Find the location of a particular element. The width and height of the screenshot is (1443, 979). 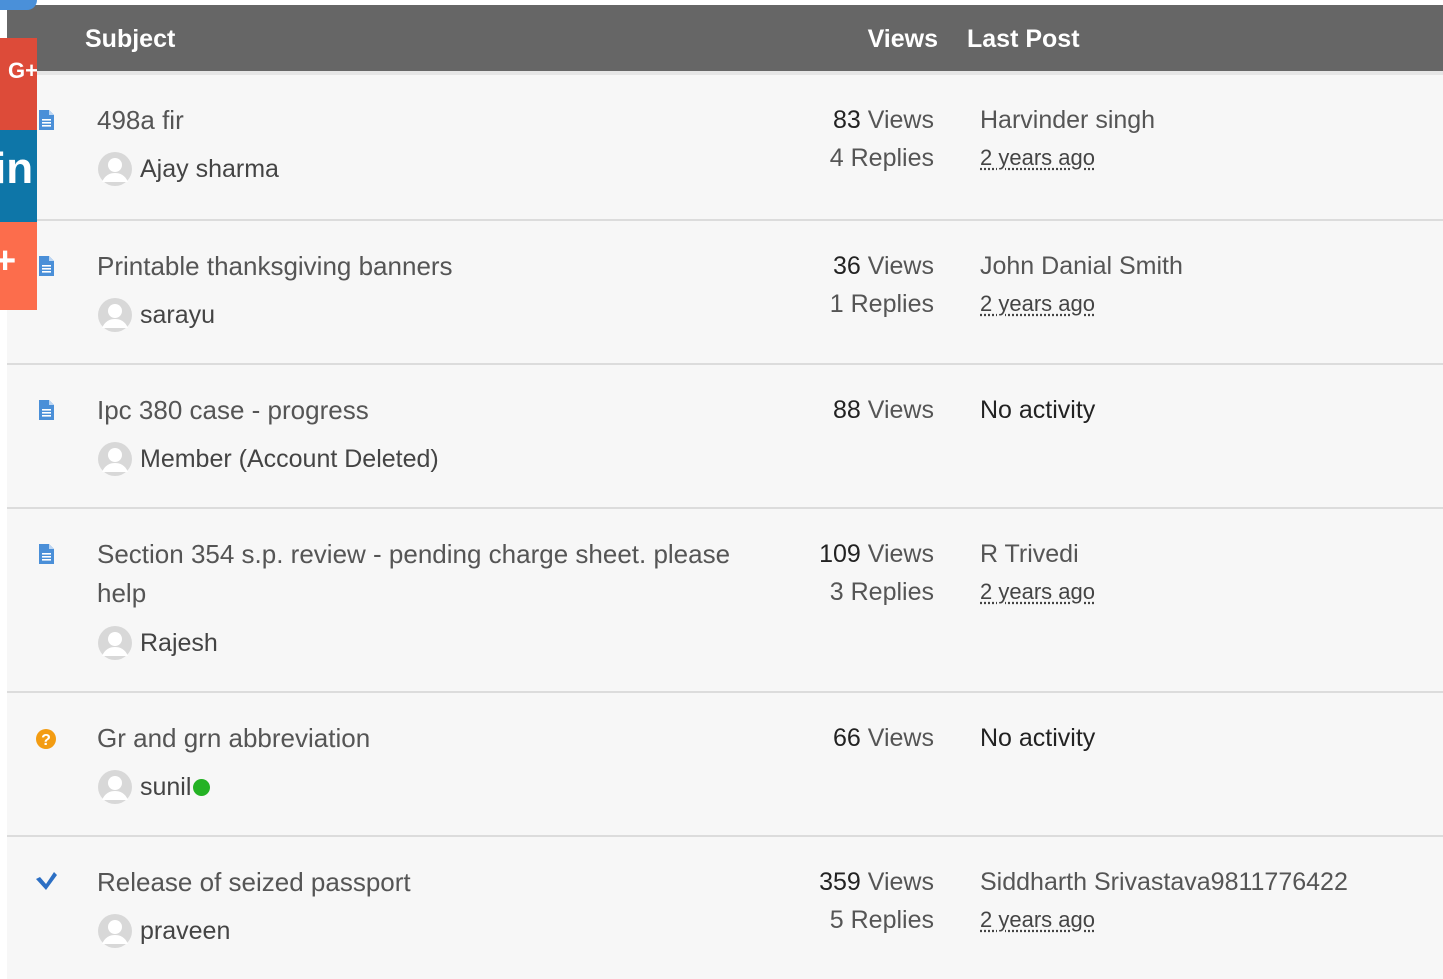

topic-author: Member (Account Deleted) is located at coordinates (268, 459).